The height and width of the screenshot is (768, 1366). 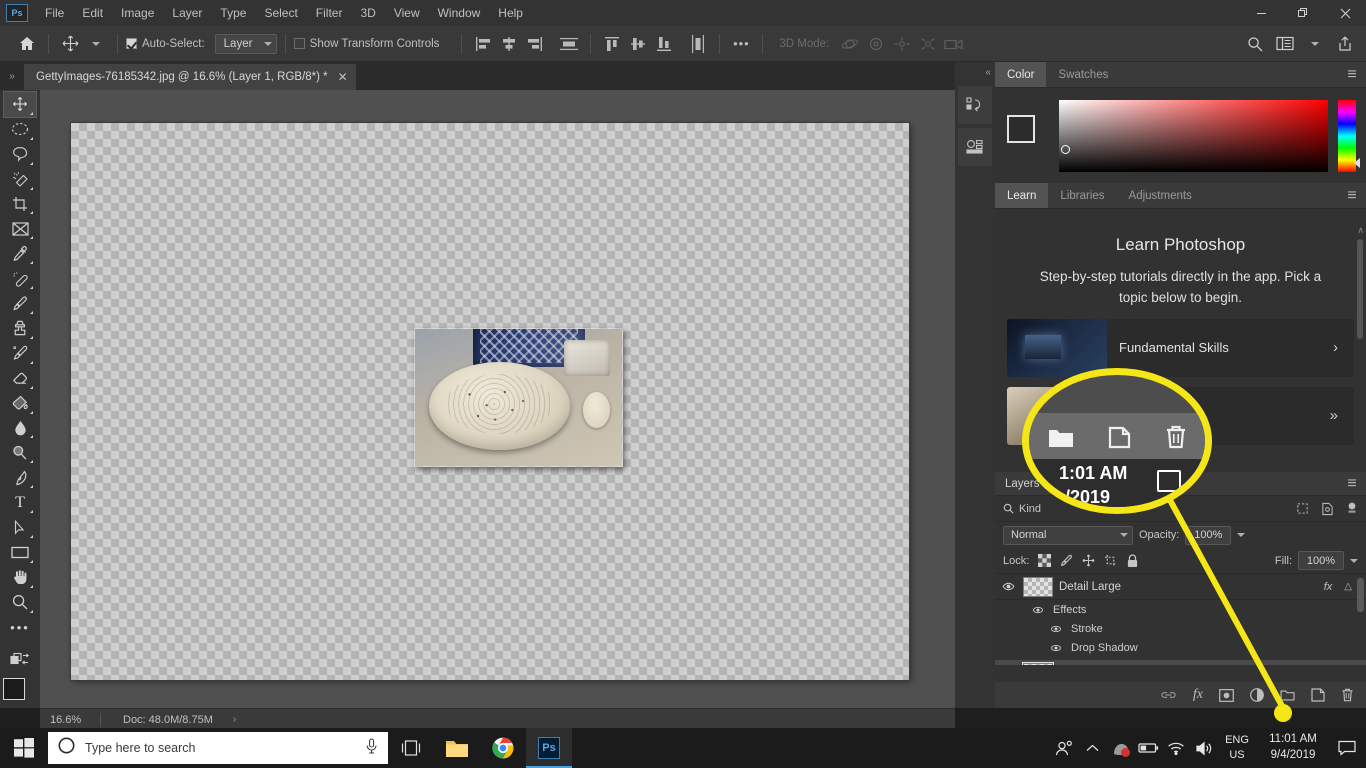 What do you see at coordinates (20, 527) in the screenshot?
I see `path-selection-tool` at bounding box center [20, 527].